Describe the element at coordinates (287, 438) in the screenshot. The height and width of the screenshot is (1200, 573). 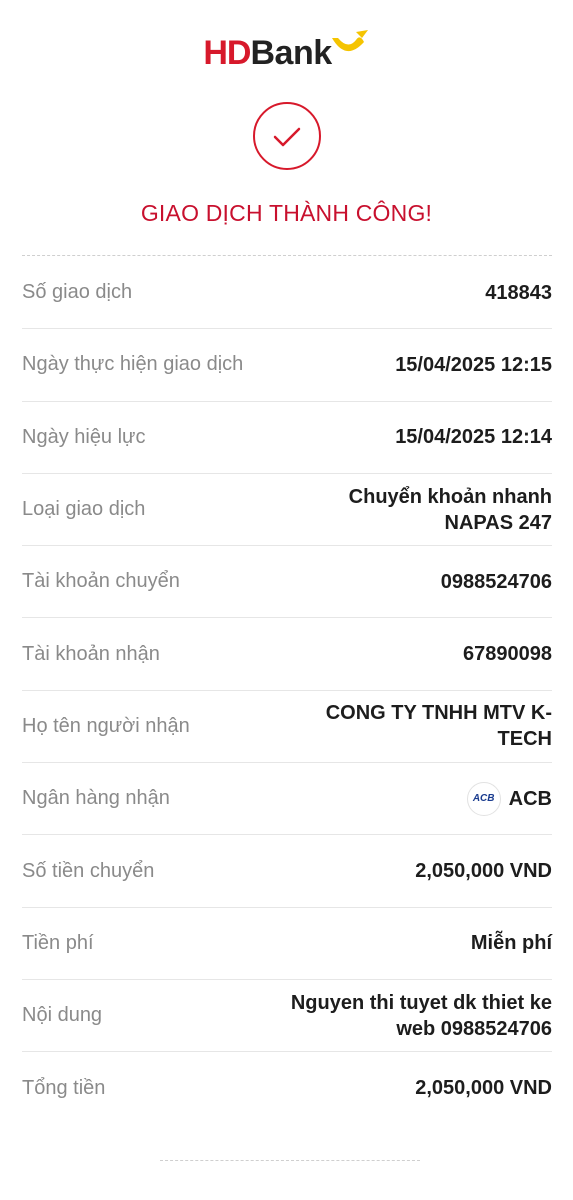
I see `detail-row-effective-date: Ngày hiệu lực 15/04/2025 12:14` at that location.